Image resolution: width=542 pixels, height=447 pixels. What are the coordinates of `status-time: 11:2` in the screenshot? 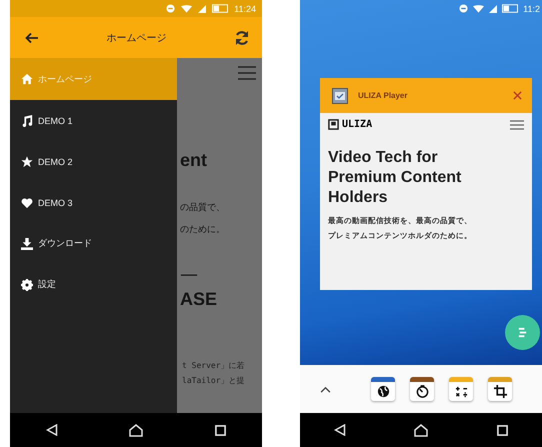 It's located at (531, 9).